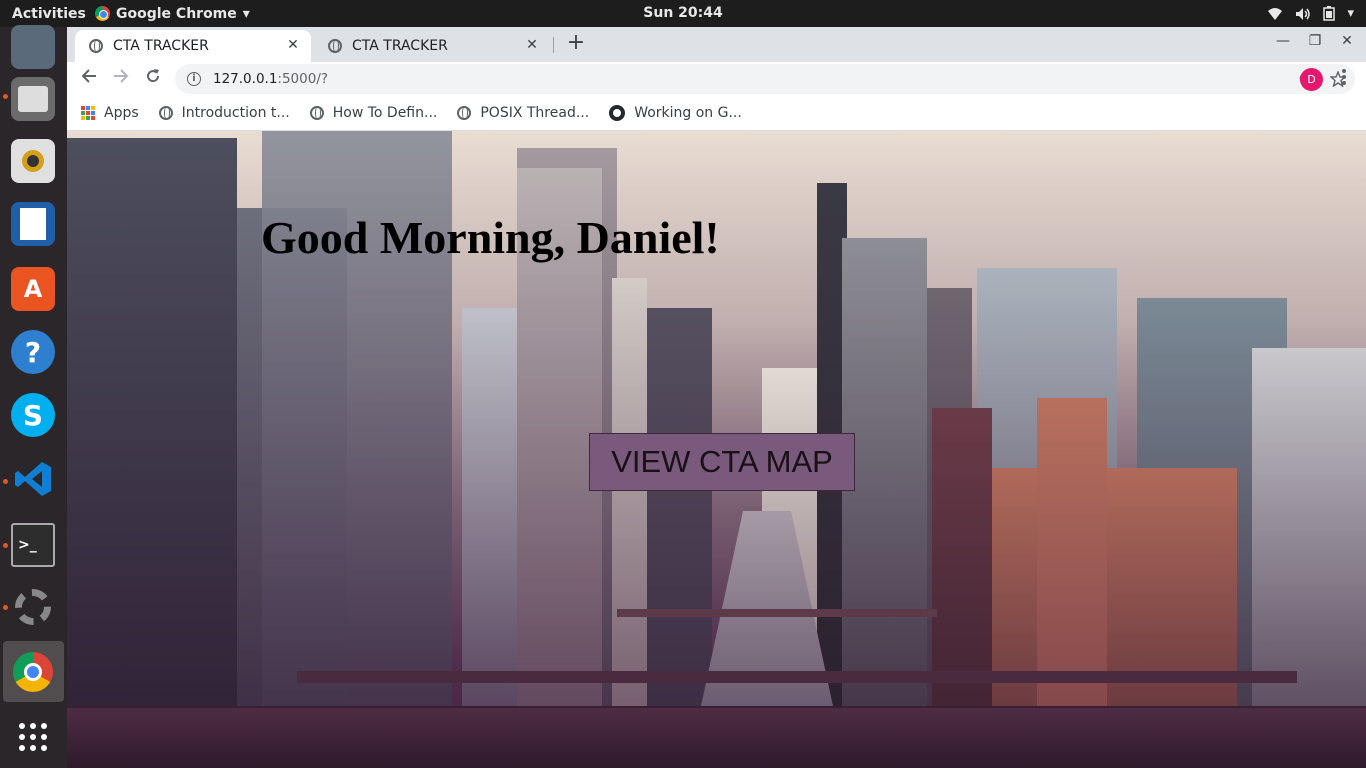 This screenshot has width=1366, height=768. Describe the element at coordinates (1283, 41) in the screenshot. I see `minimize-icon: —` at that location.